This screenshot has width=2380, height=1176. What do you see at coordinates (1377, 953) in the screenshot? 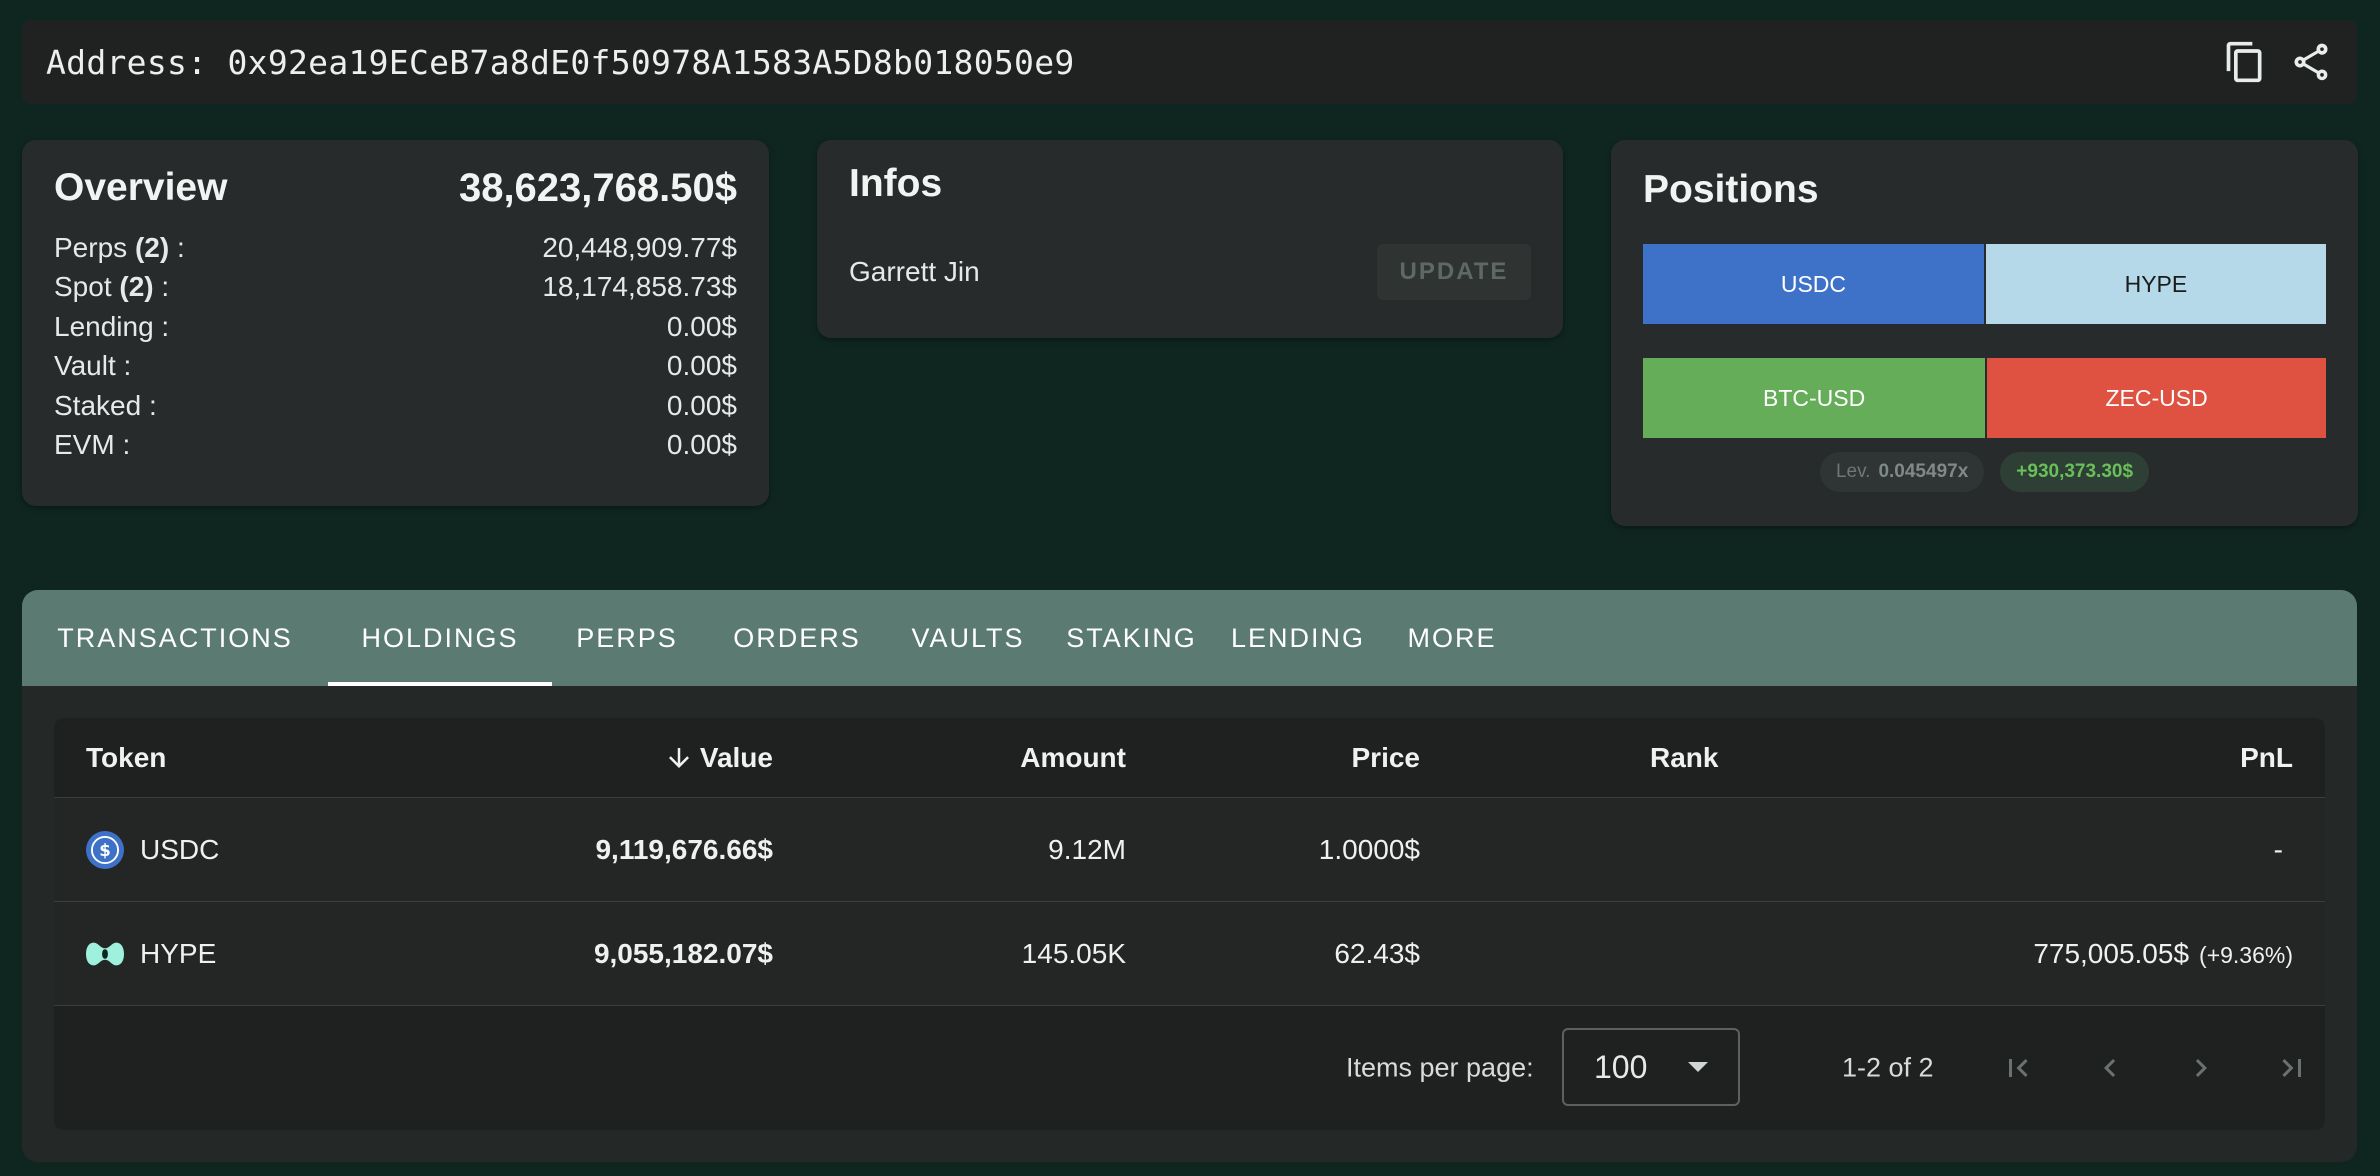
I see `price-cell: 62.43$` at bounding box center [1377, 953].